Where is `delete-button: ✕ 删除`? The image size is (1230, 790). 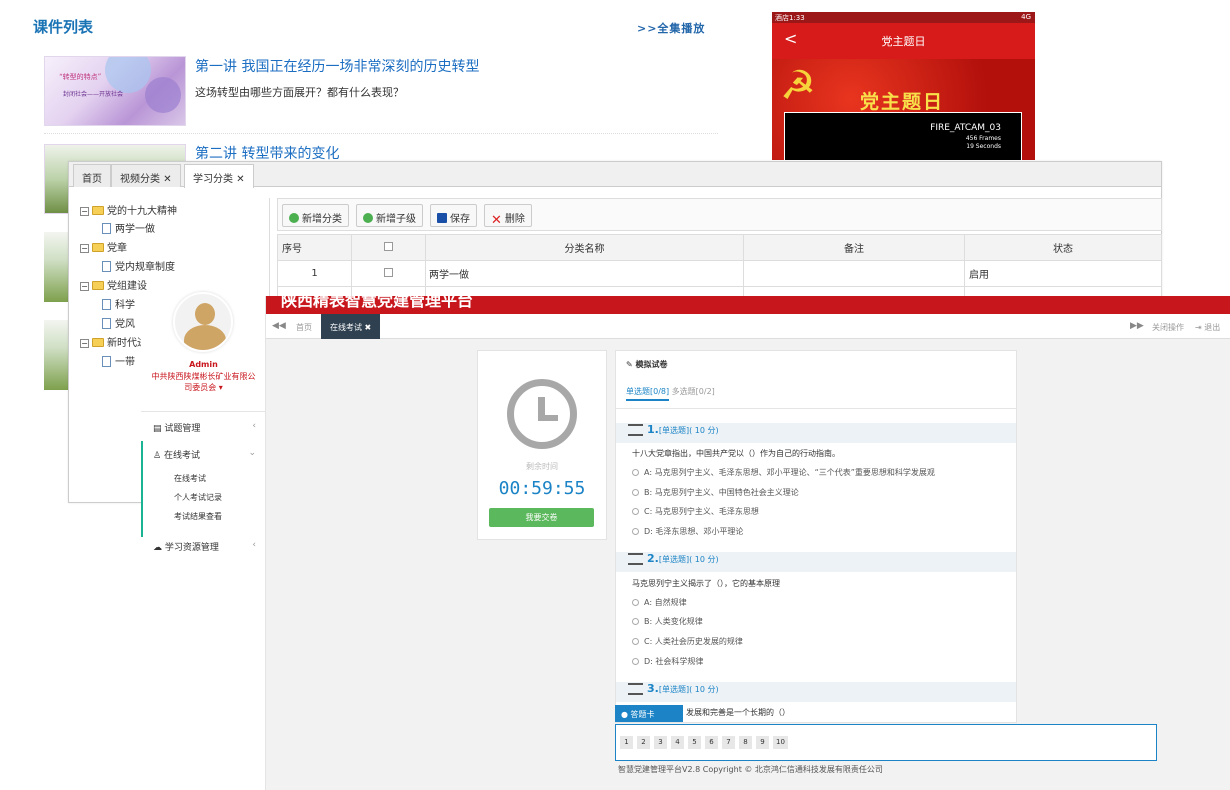
delete-button: ✕ 删除 is located at coordinates (508, 216).